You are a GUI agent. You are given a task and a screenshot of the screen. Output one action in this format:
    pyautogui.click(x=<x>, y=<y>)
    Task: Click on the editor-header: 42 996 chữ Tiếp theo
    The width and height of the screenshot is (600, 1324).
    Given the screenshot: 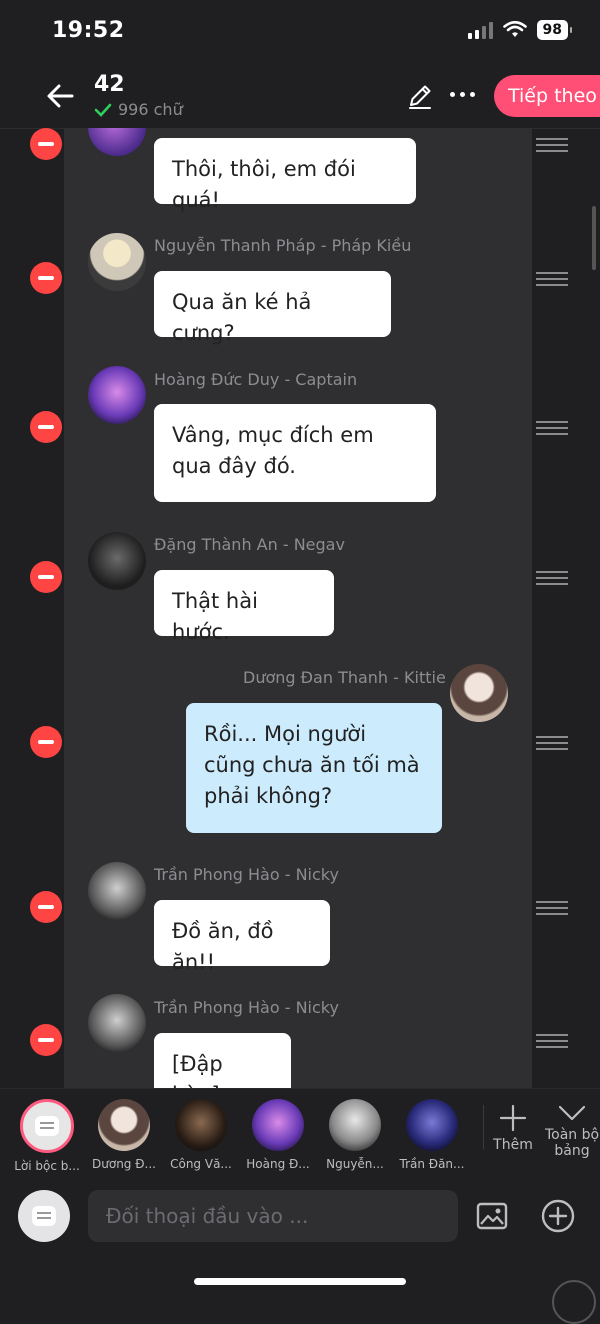 What is the action you would take?
    pyautogui.click(x=300, y=95)
    